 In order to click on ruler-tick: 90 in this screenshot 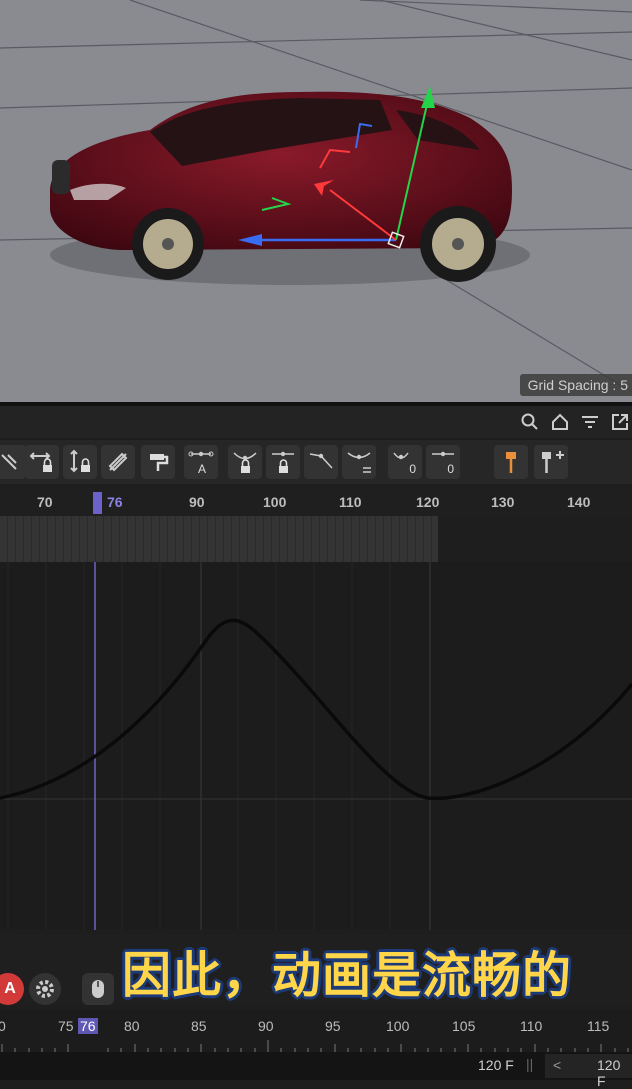, I will do `click(197, 502)`.